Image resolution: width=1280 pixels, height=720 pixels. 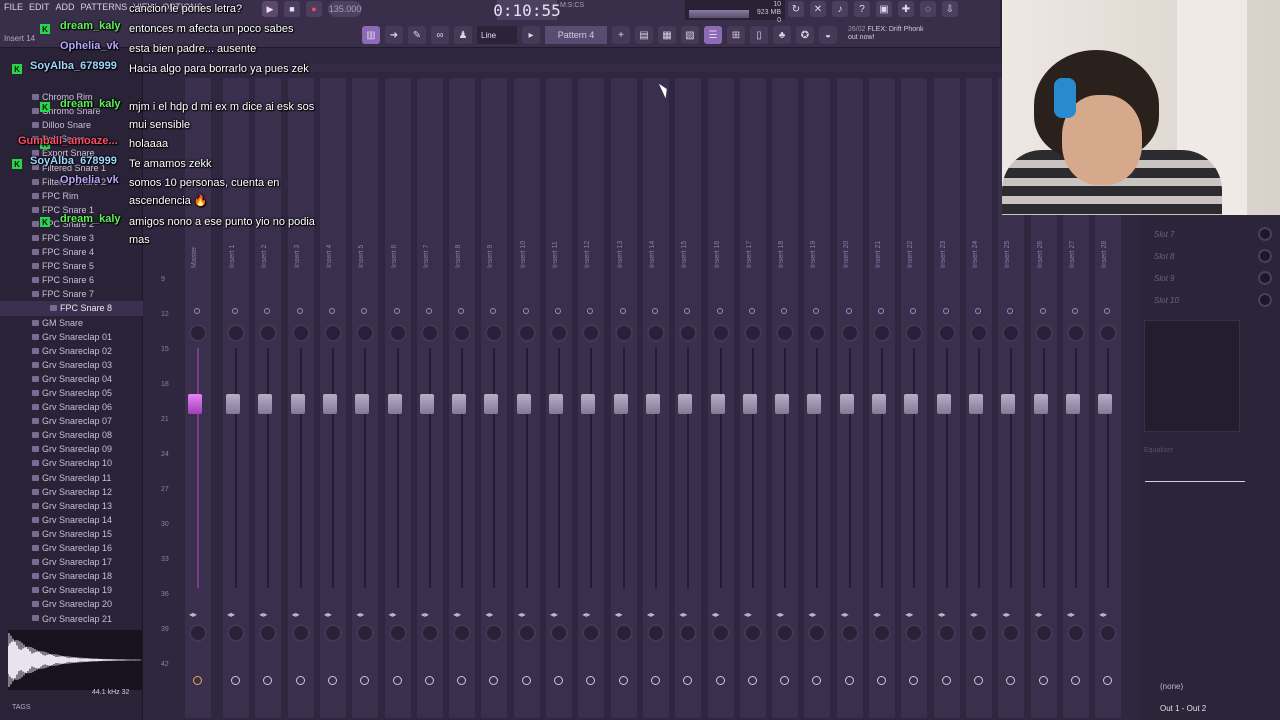 I want to click on insert-strip: Insert 13 ◂▸, so click(x=624, y=398).